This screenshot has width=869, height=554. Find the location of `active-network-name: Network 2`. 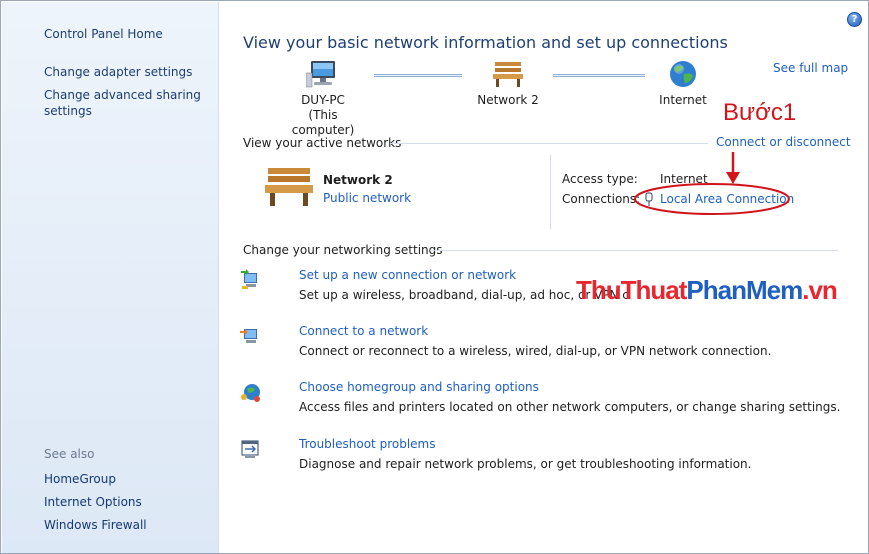

active-network-name: Network 2 is located at coordinates (358, 180).